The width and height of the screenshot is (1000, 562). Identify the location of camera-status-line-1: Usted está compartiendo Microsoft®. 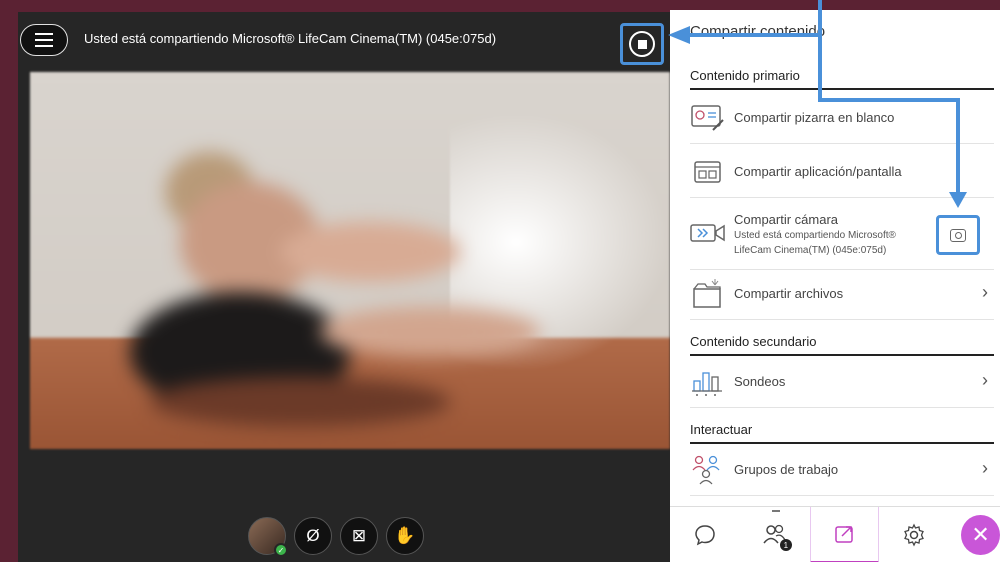
(815, 235).